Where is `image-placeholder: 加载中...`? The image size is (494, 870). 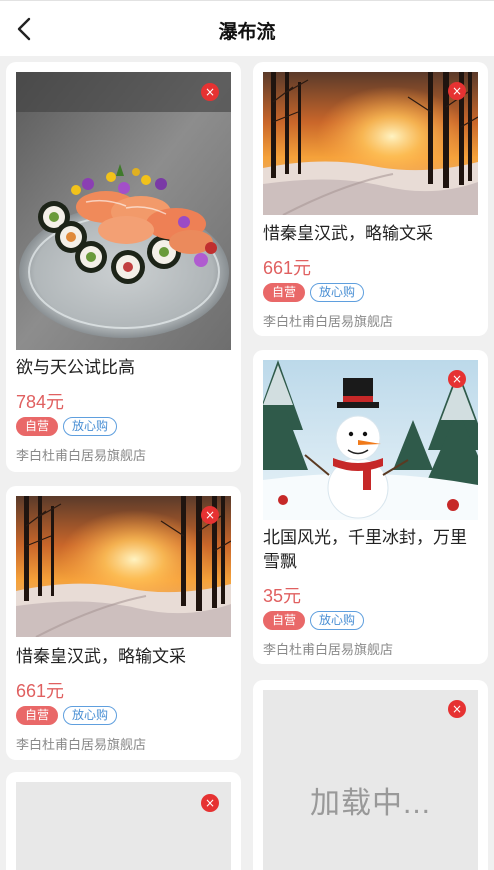
image-placeholder: 加载中... is located at coordinates (370, 780).